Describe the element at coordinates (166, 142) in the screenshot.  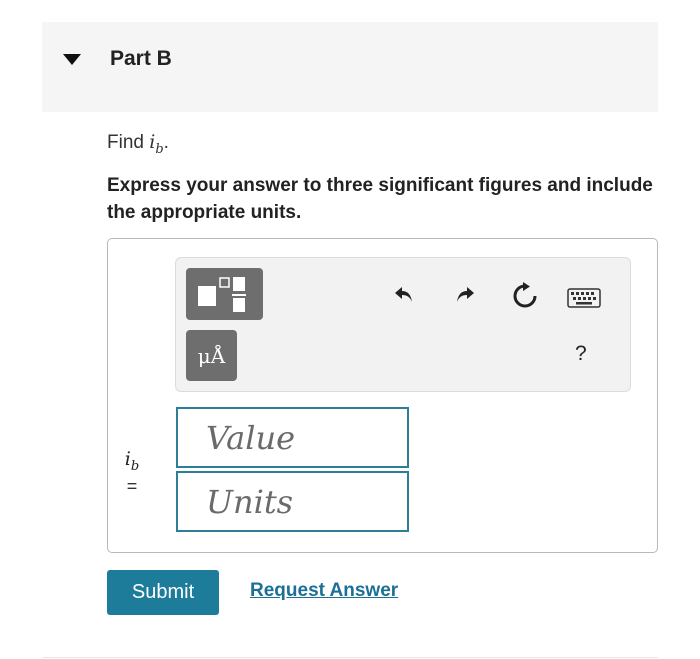
I see `find-suffix: .` at that location.